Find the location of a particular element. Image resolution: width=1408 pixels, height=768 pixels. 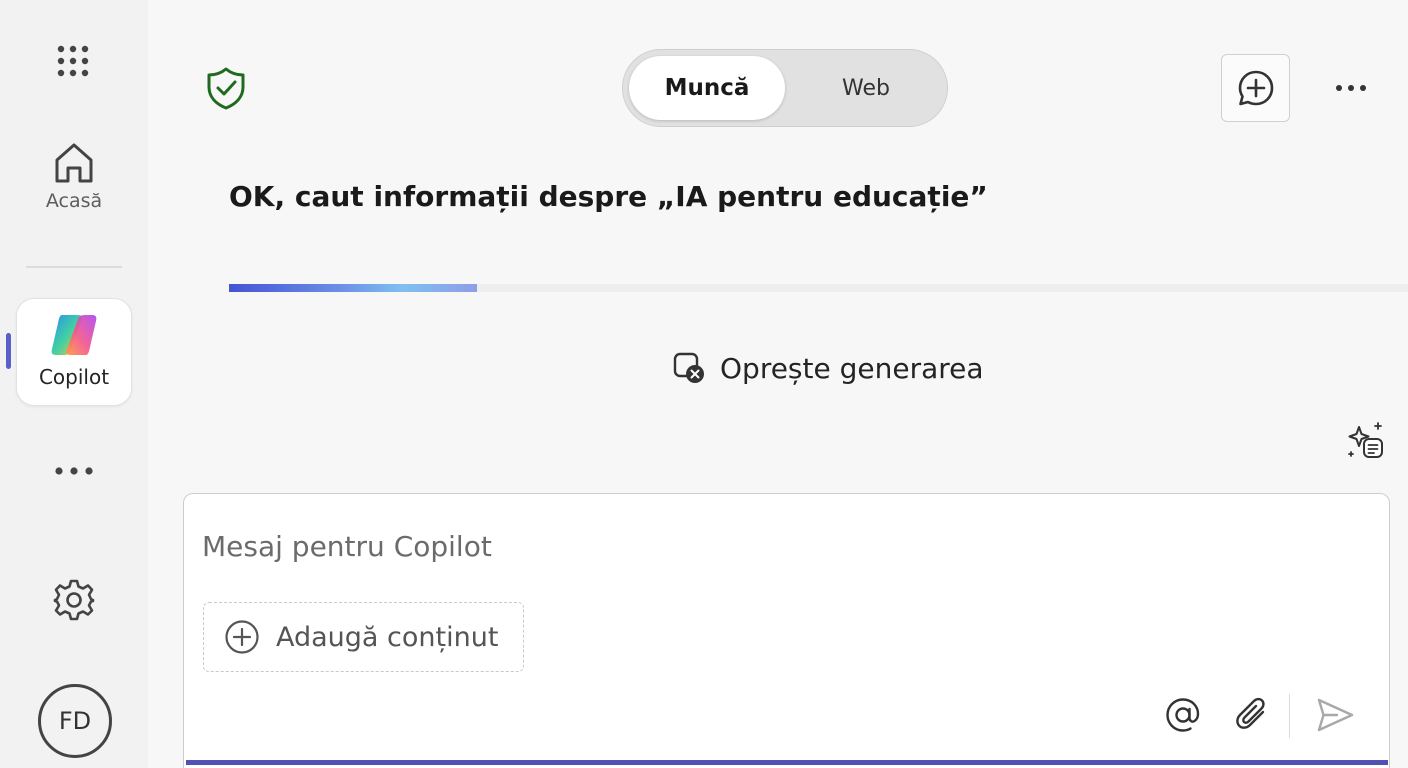

mode-toggle: Muncă Web is located at coordinates (785, 88).